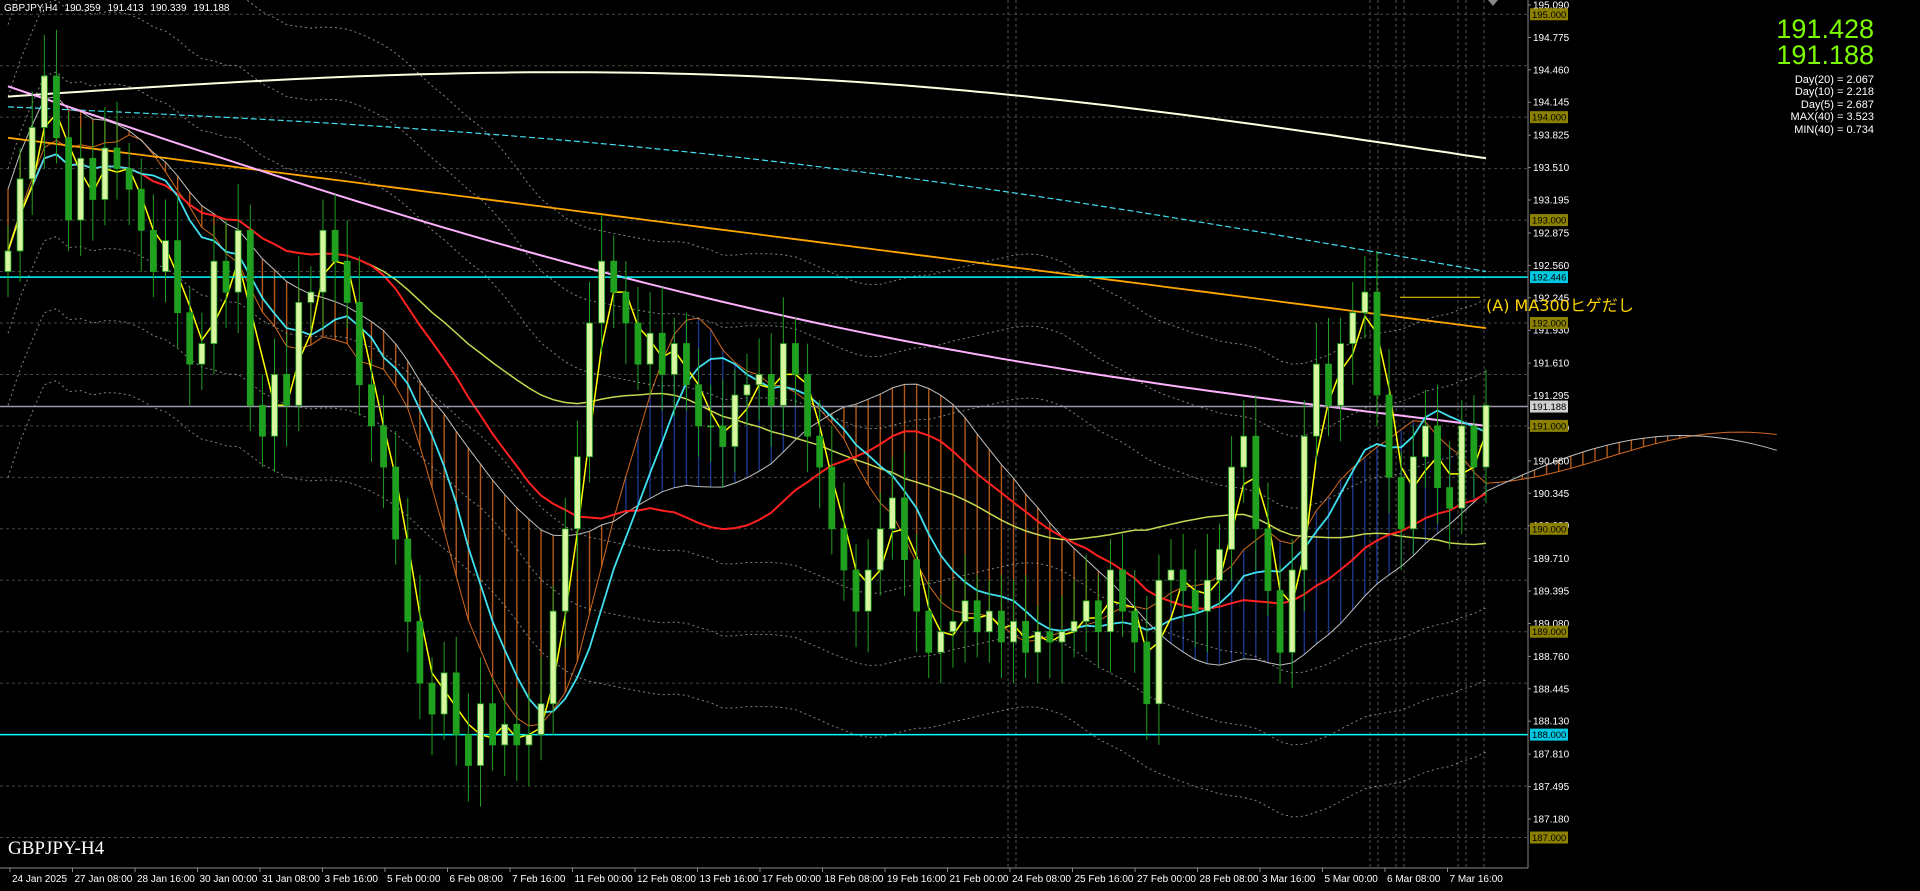 The image size is (1920, 891). Describe the element at coordinates (1549, 278) in the screenshot. I see `price-tag-label: 192.446` at that location.